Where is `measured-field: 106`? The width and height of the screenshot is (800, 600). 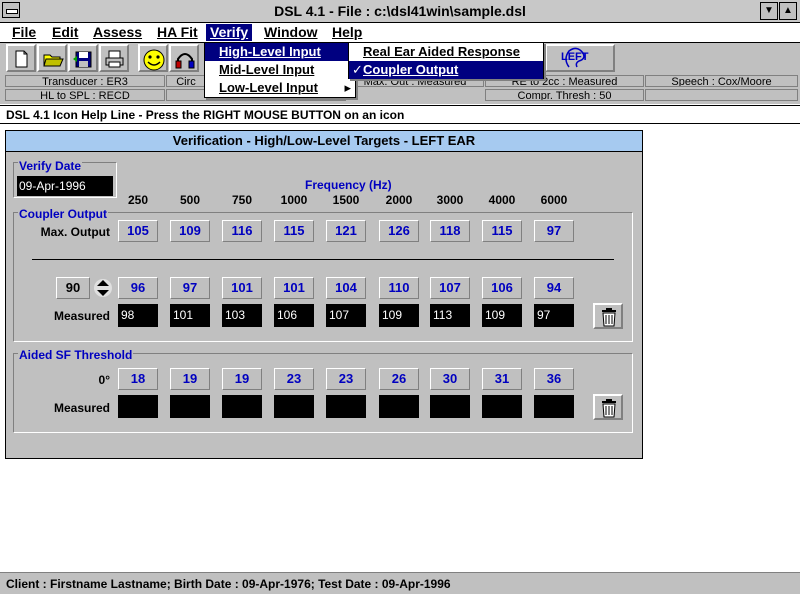
measured-field: 106 is located at coordinates (294, 315).